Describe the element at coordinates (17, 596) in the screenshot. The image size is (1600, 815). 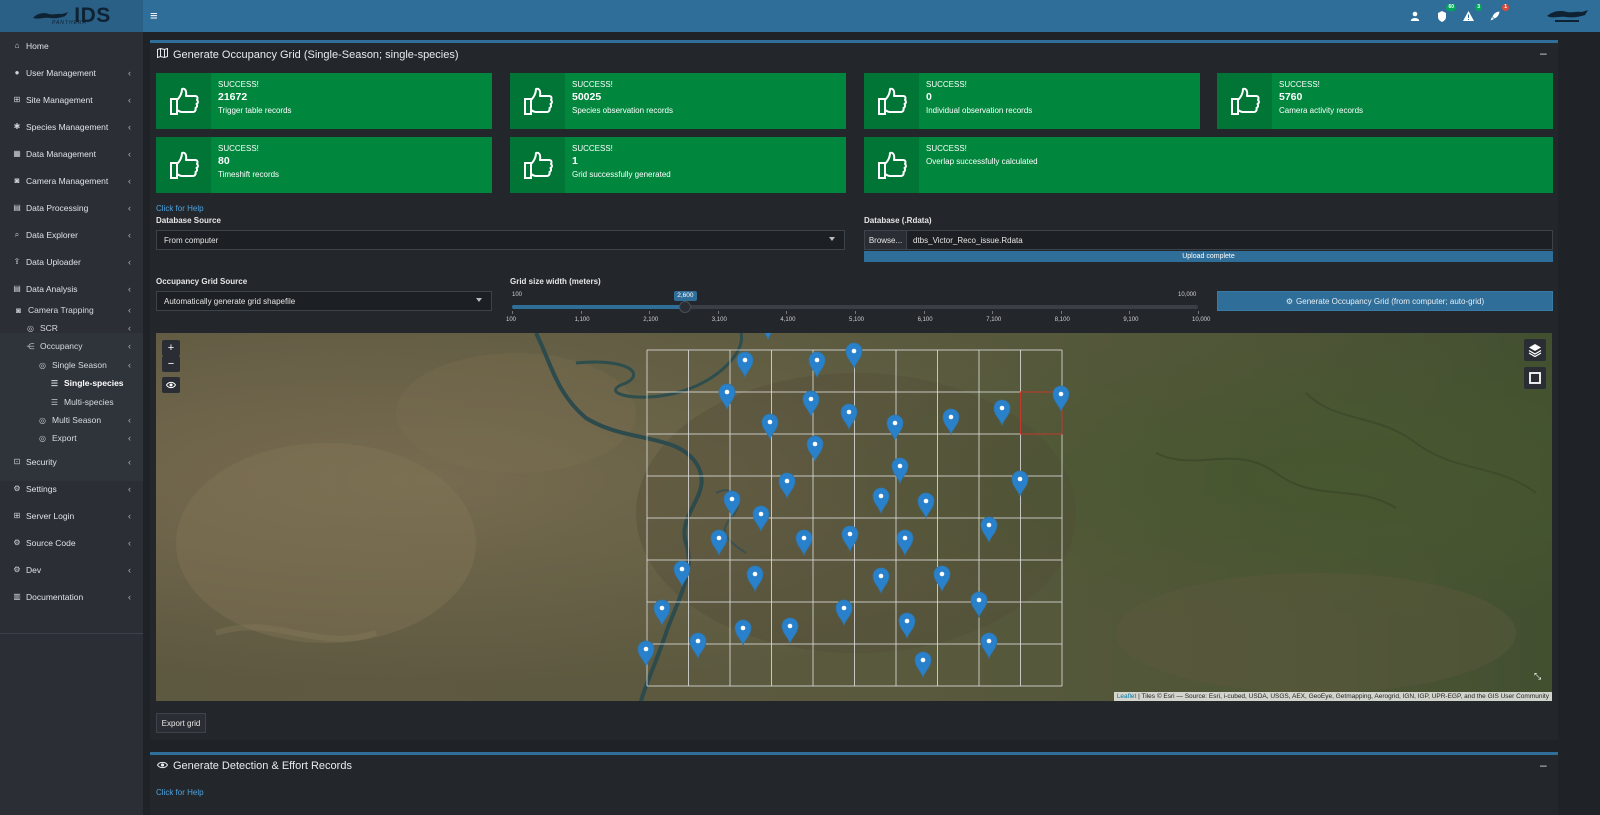
I see `book-icon: ▥` at that location.